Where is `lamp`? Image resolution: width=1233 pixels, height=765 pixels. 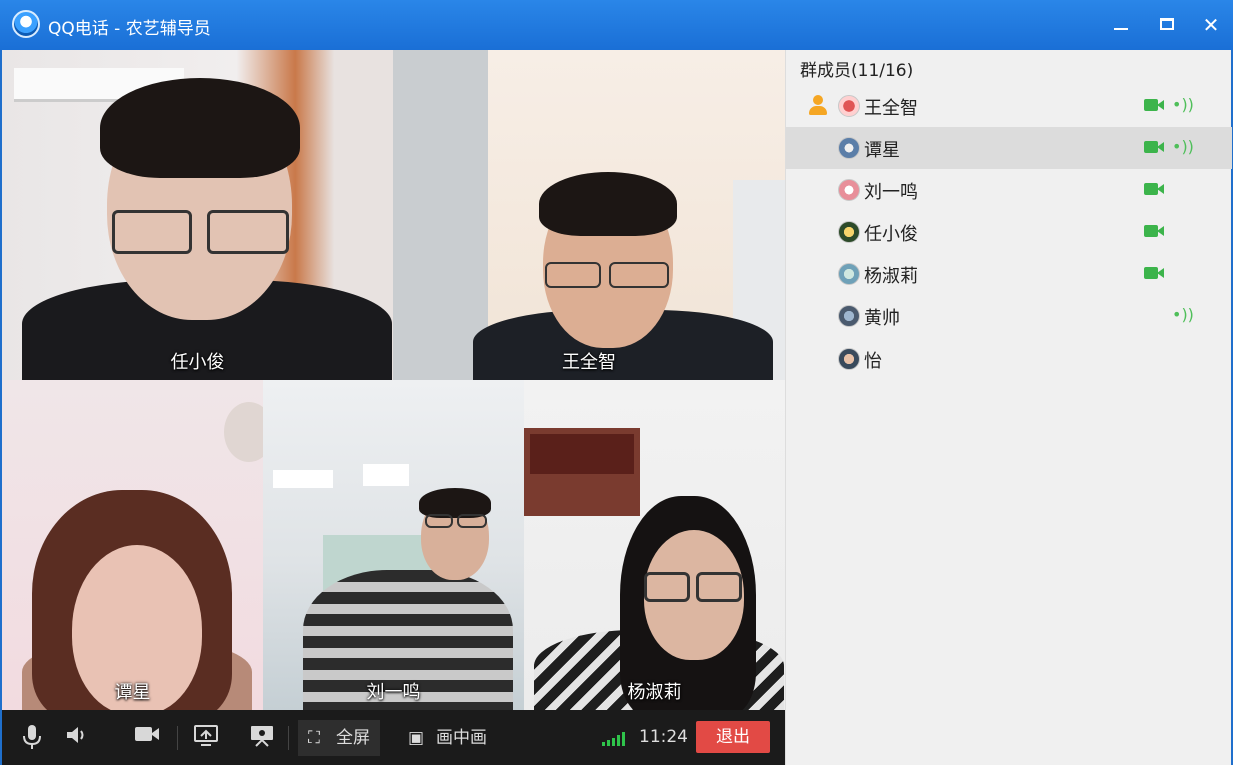 lamp is located at coordinates (243, 432).